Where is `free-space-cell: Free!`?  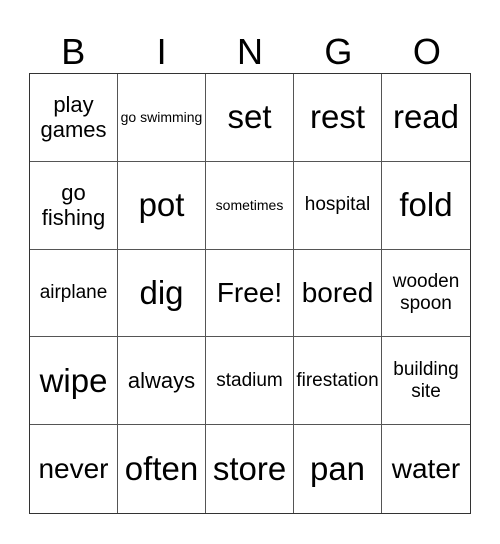
free-space-cell: Free! is located at coordinates (250, 293).